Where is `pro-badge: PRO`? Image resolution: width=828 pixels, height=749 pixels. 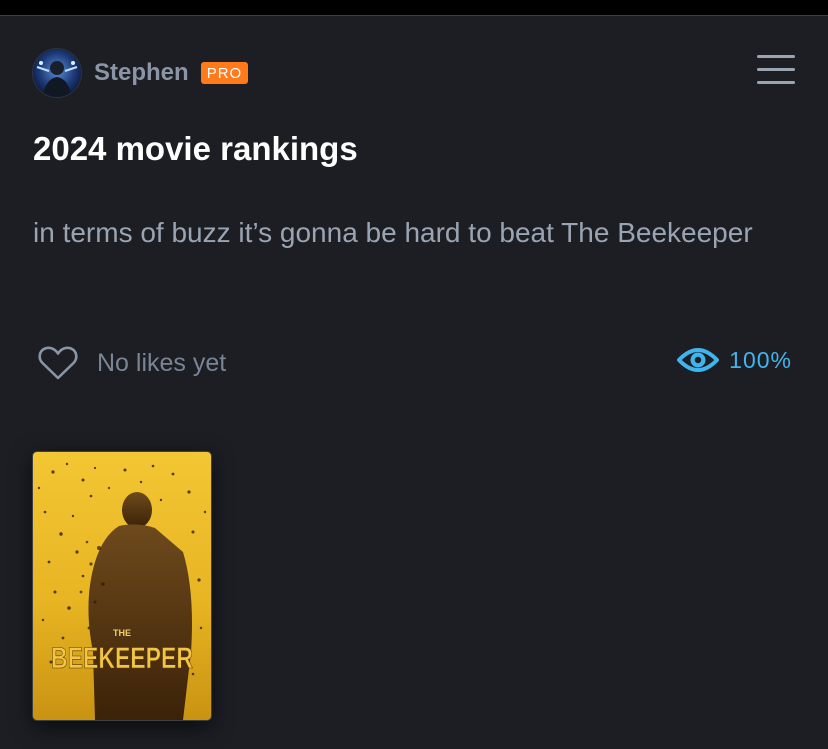 pro-badge: PRO is located at coordinates (224, 73).